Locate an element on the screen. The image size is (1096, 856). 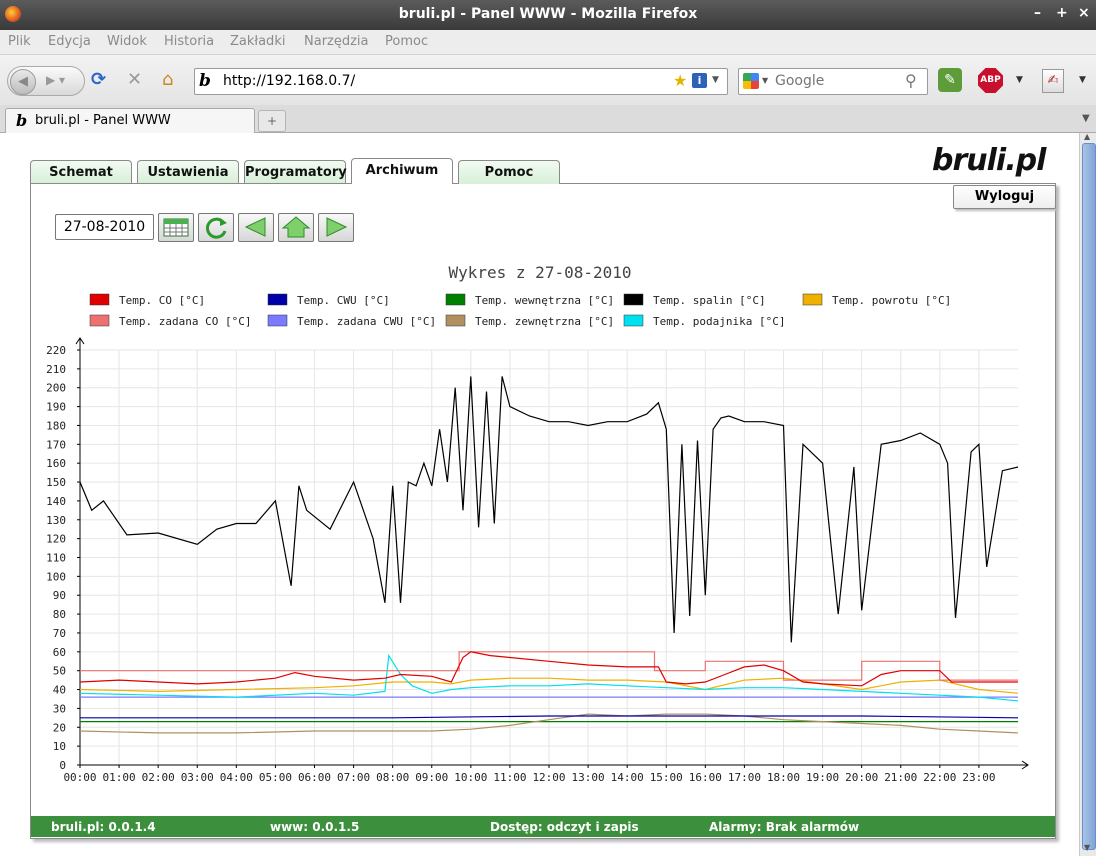
x-tick-label: 14:00 is located at coordinates (627, 777).